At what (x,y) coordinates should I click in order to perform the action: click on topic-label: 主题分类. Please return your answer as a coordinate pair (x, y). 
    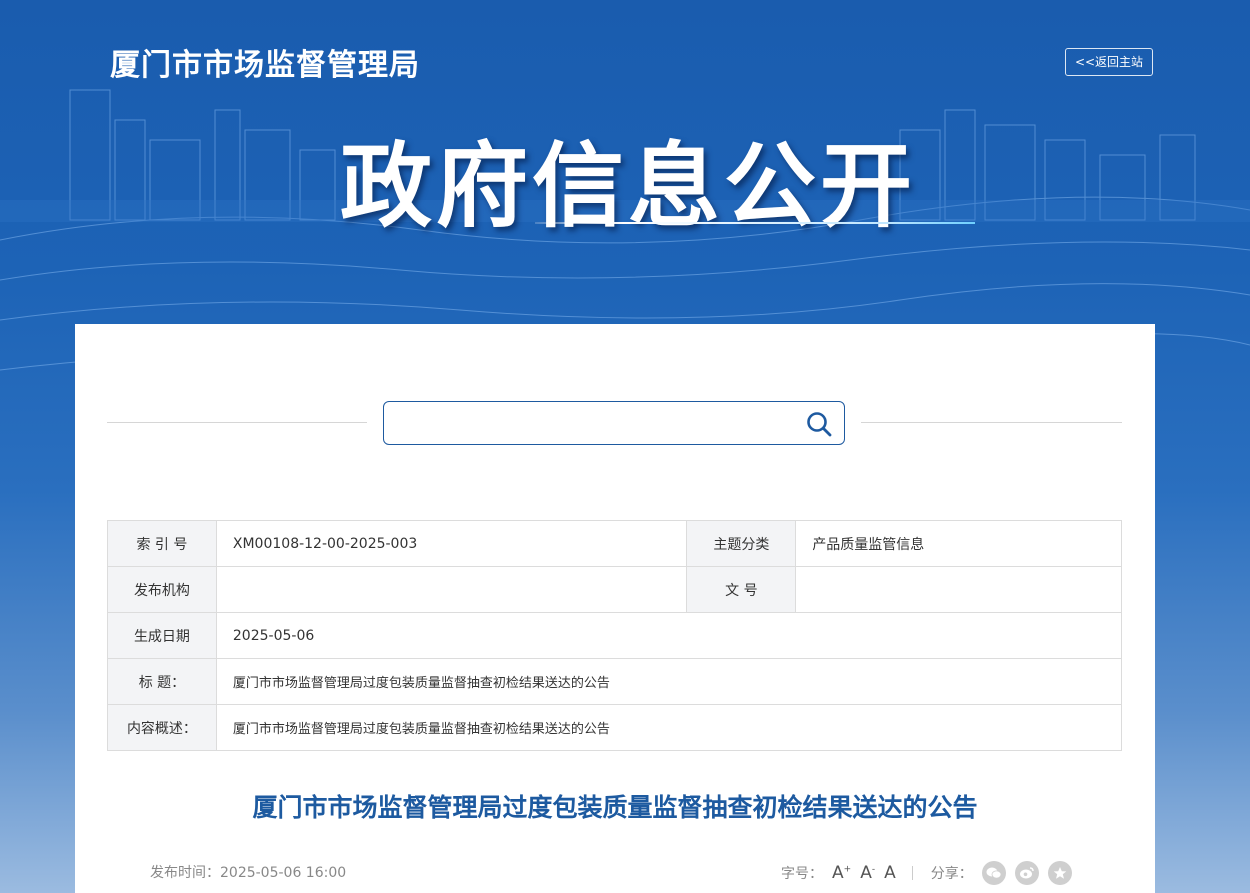
    Looking at the image, I should click on (741, 543).